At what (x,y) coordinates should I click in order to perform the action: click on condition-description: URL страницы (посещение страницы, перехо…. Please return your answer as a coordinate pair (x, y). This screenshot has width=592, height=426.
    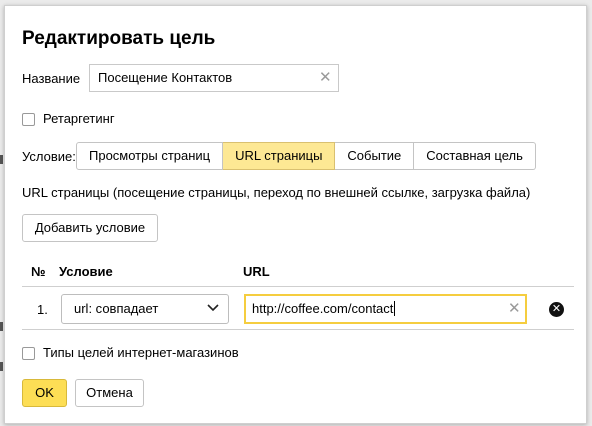
    Looking at the image, I should click on (276, 192).